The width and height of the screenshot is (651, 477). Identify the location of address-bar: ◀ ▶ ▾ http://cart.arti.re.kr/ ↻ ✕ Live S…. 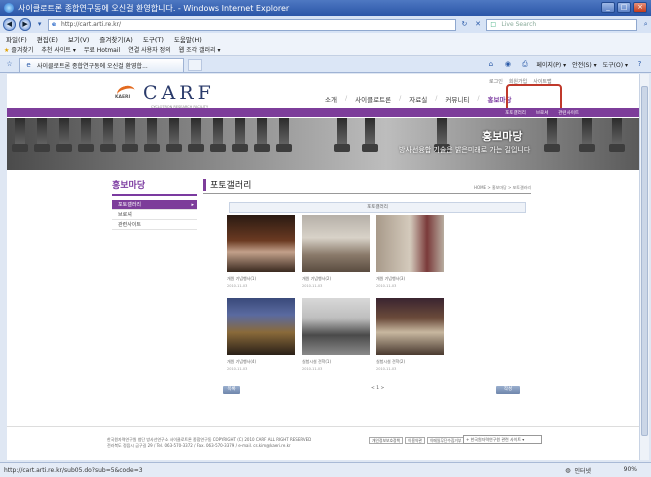
(325, 24).